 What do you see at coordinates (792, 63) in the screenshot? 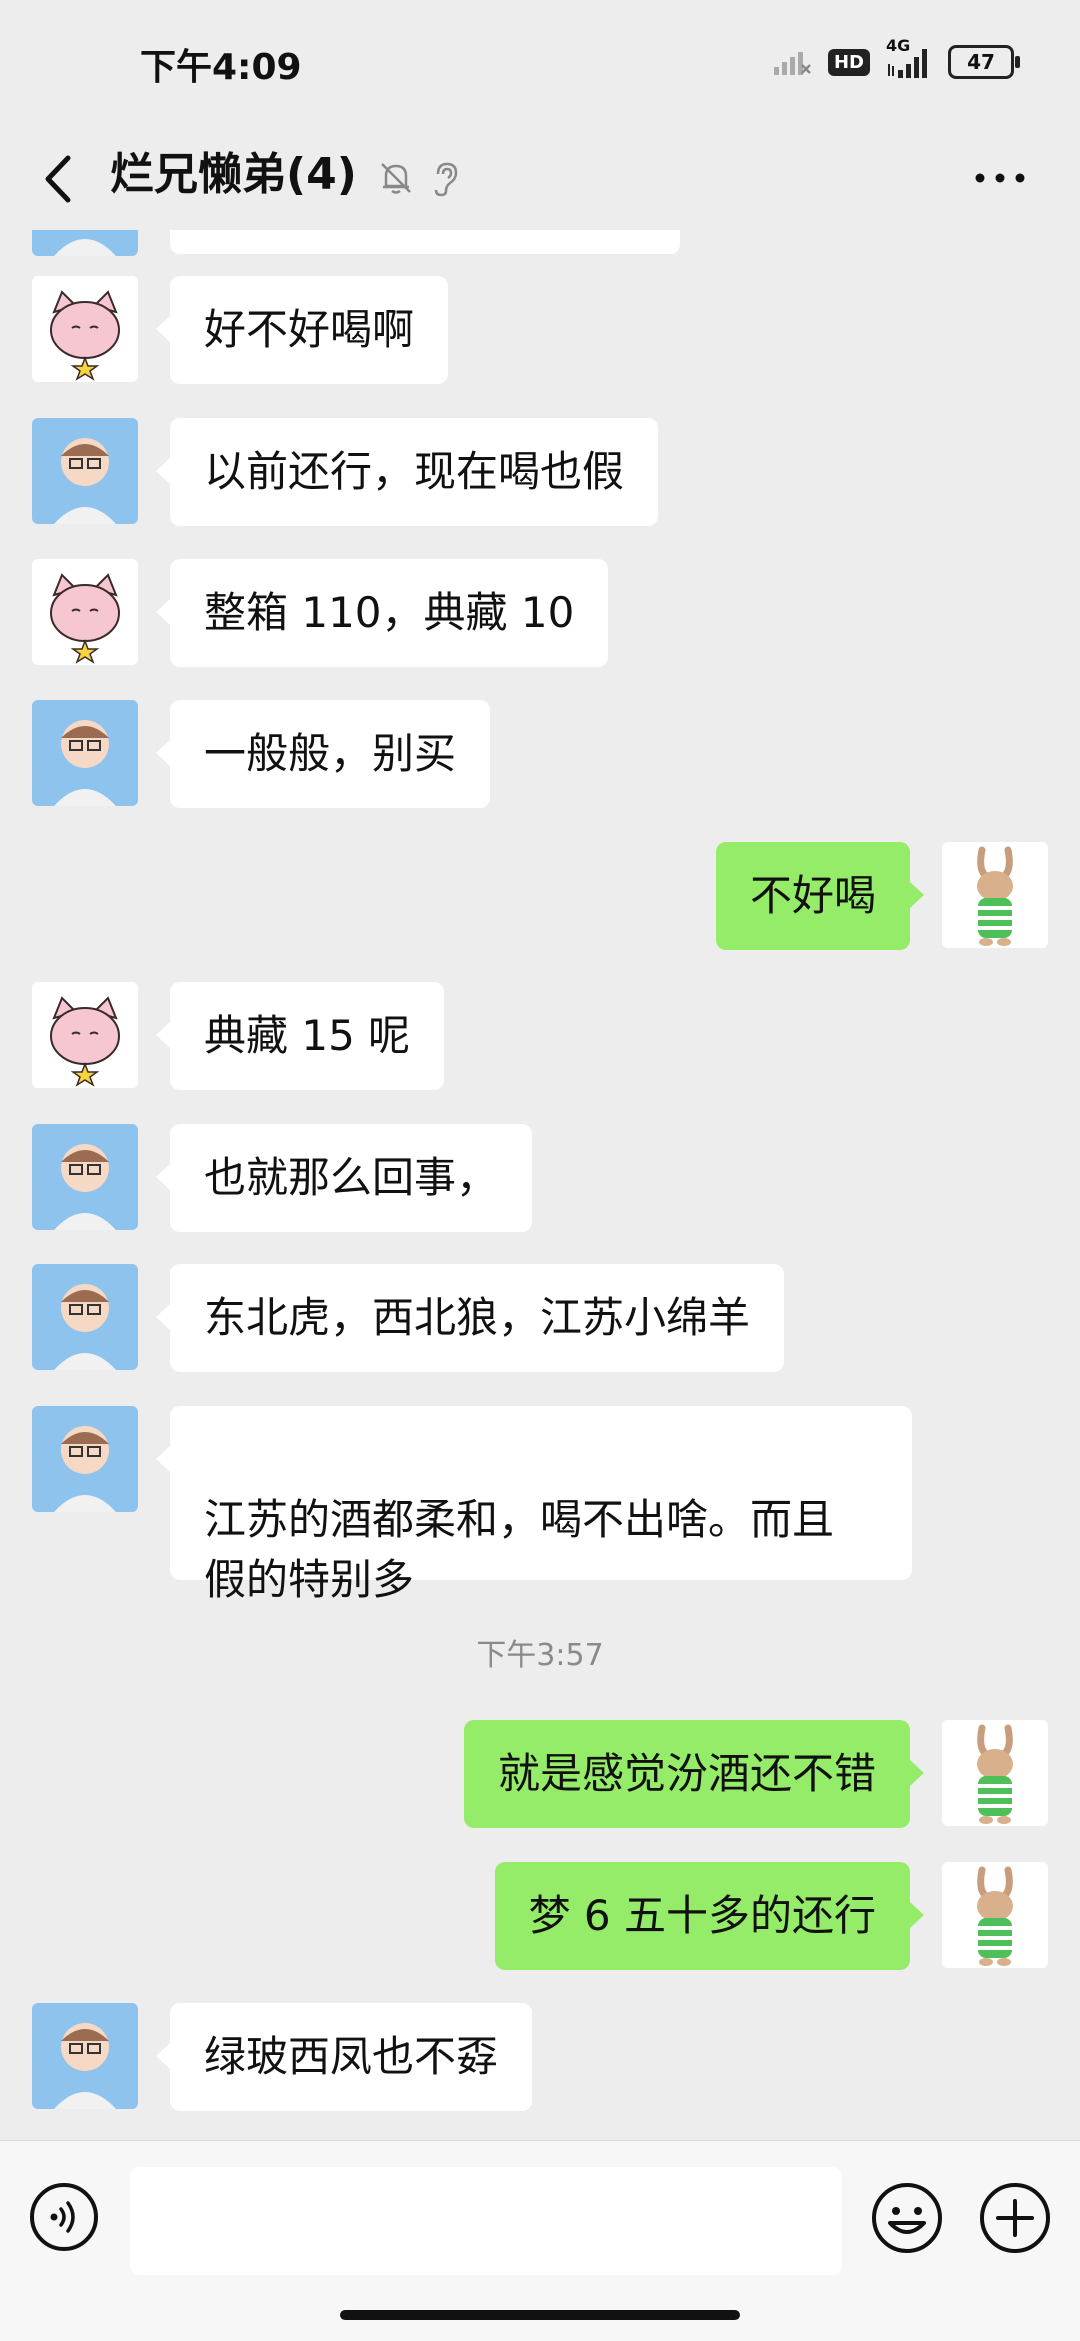
I see `signal-off-icon` at bounding box center [792, 63].